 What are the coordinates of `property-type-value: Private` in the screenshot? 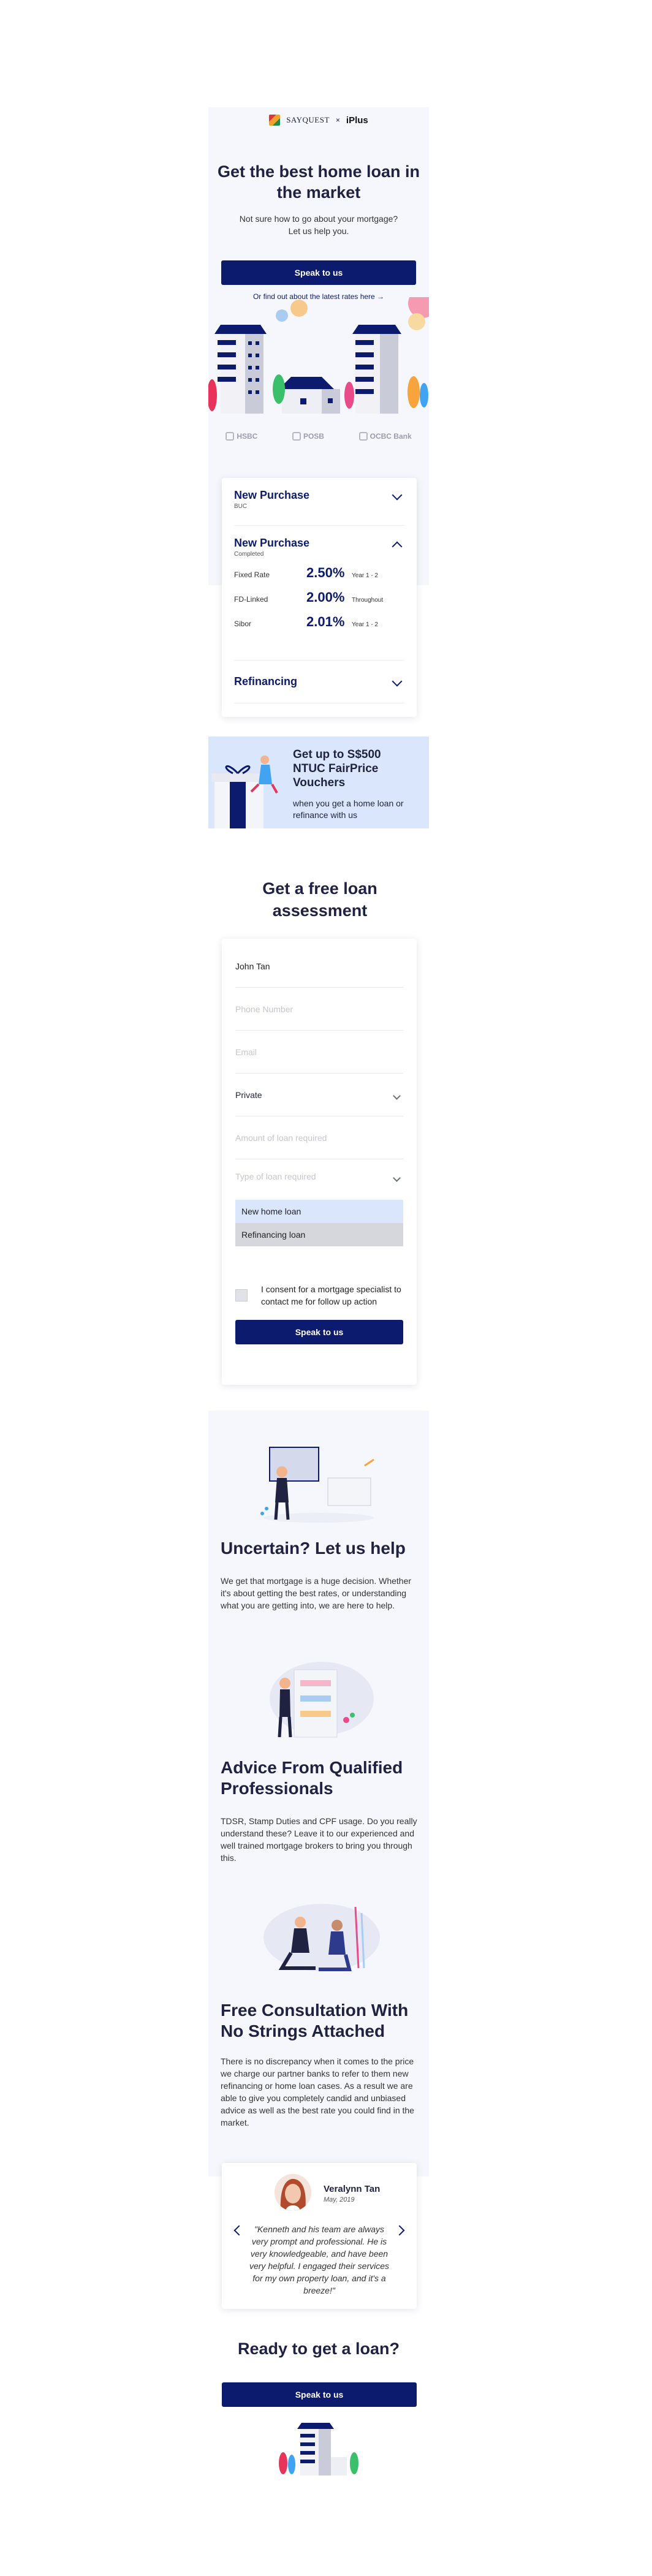 It's located at (249, 1094).